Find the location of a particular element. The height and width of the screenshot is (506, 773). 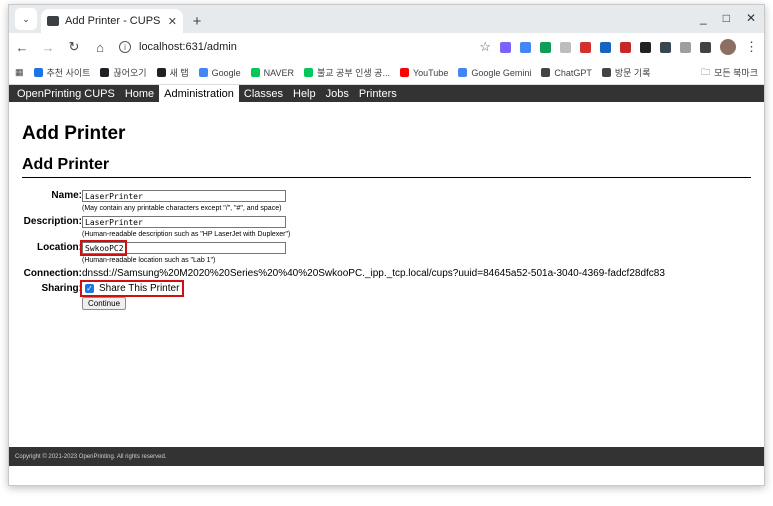

name-row: Name: is located at coordinates (392, 196).